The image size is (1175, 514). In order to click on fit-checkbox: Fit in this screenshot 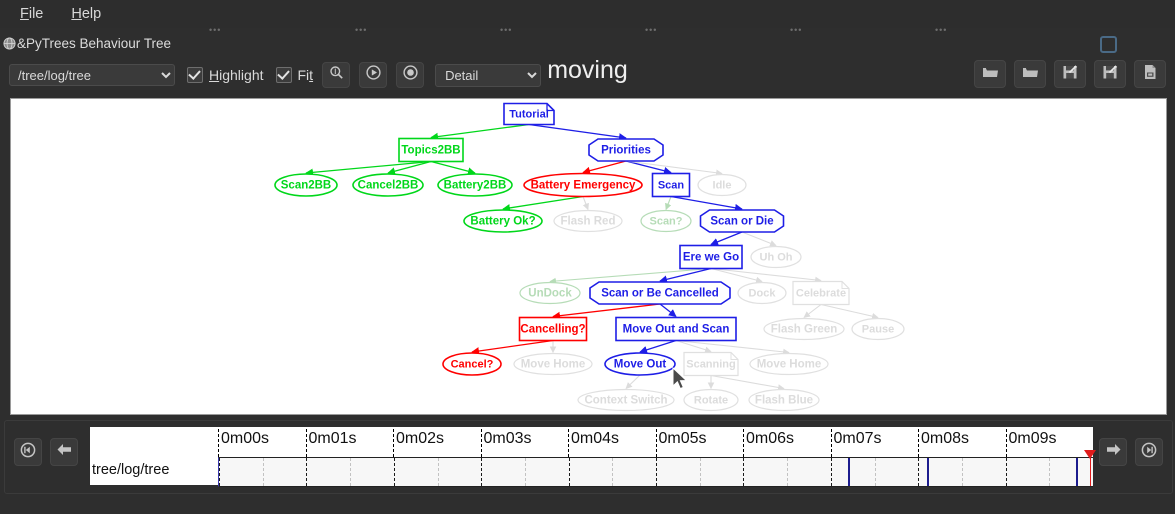, I will do `click(294, 75)`.